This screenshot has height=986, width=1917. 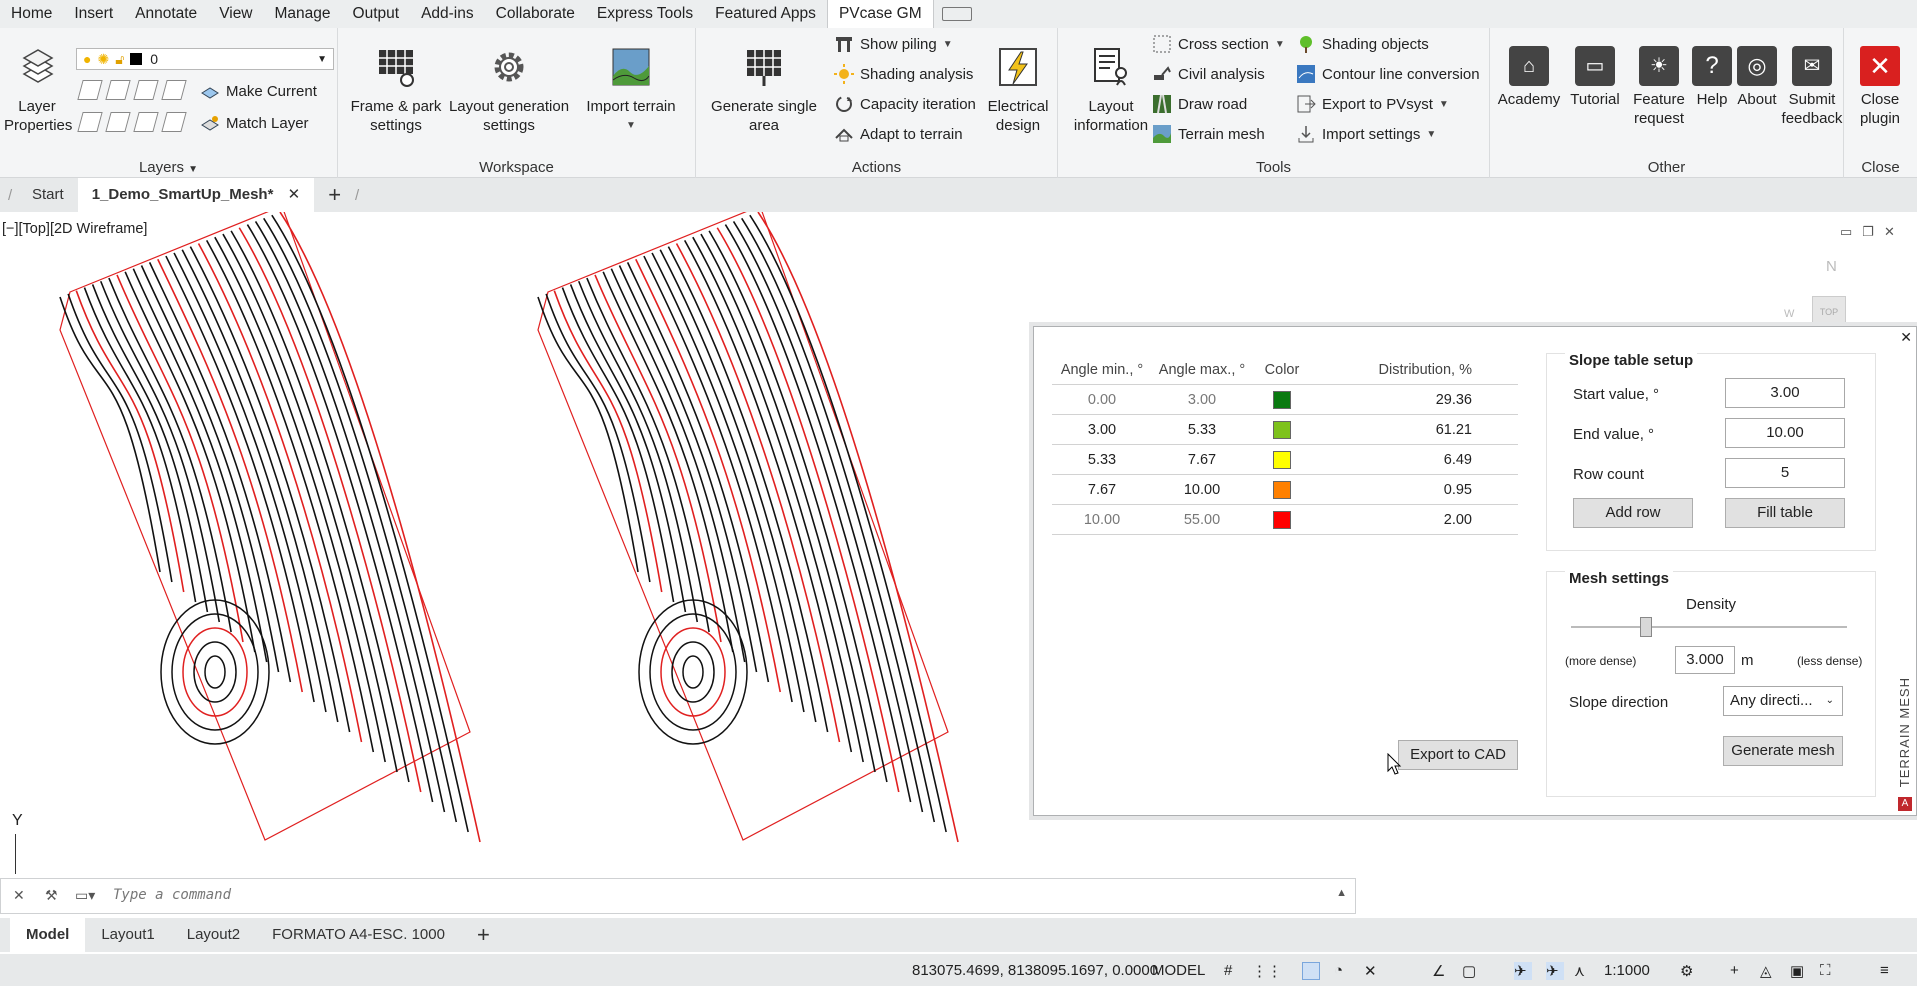 I want to click on selection-icon: ▢, so click(x=1471, y=971).